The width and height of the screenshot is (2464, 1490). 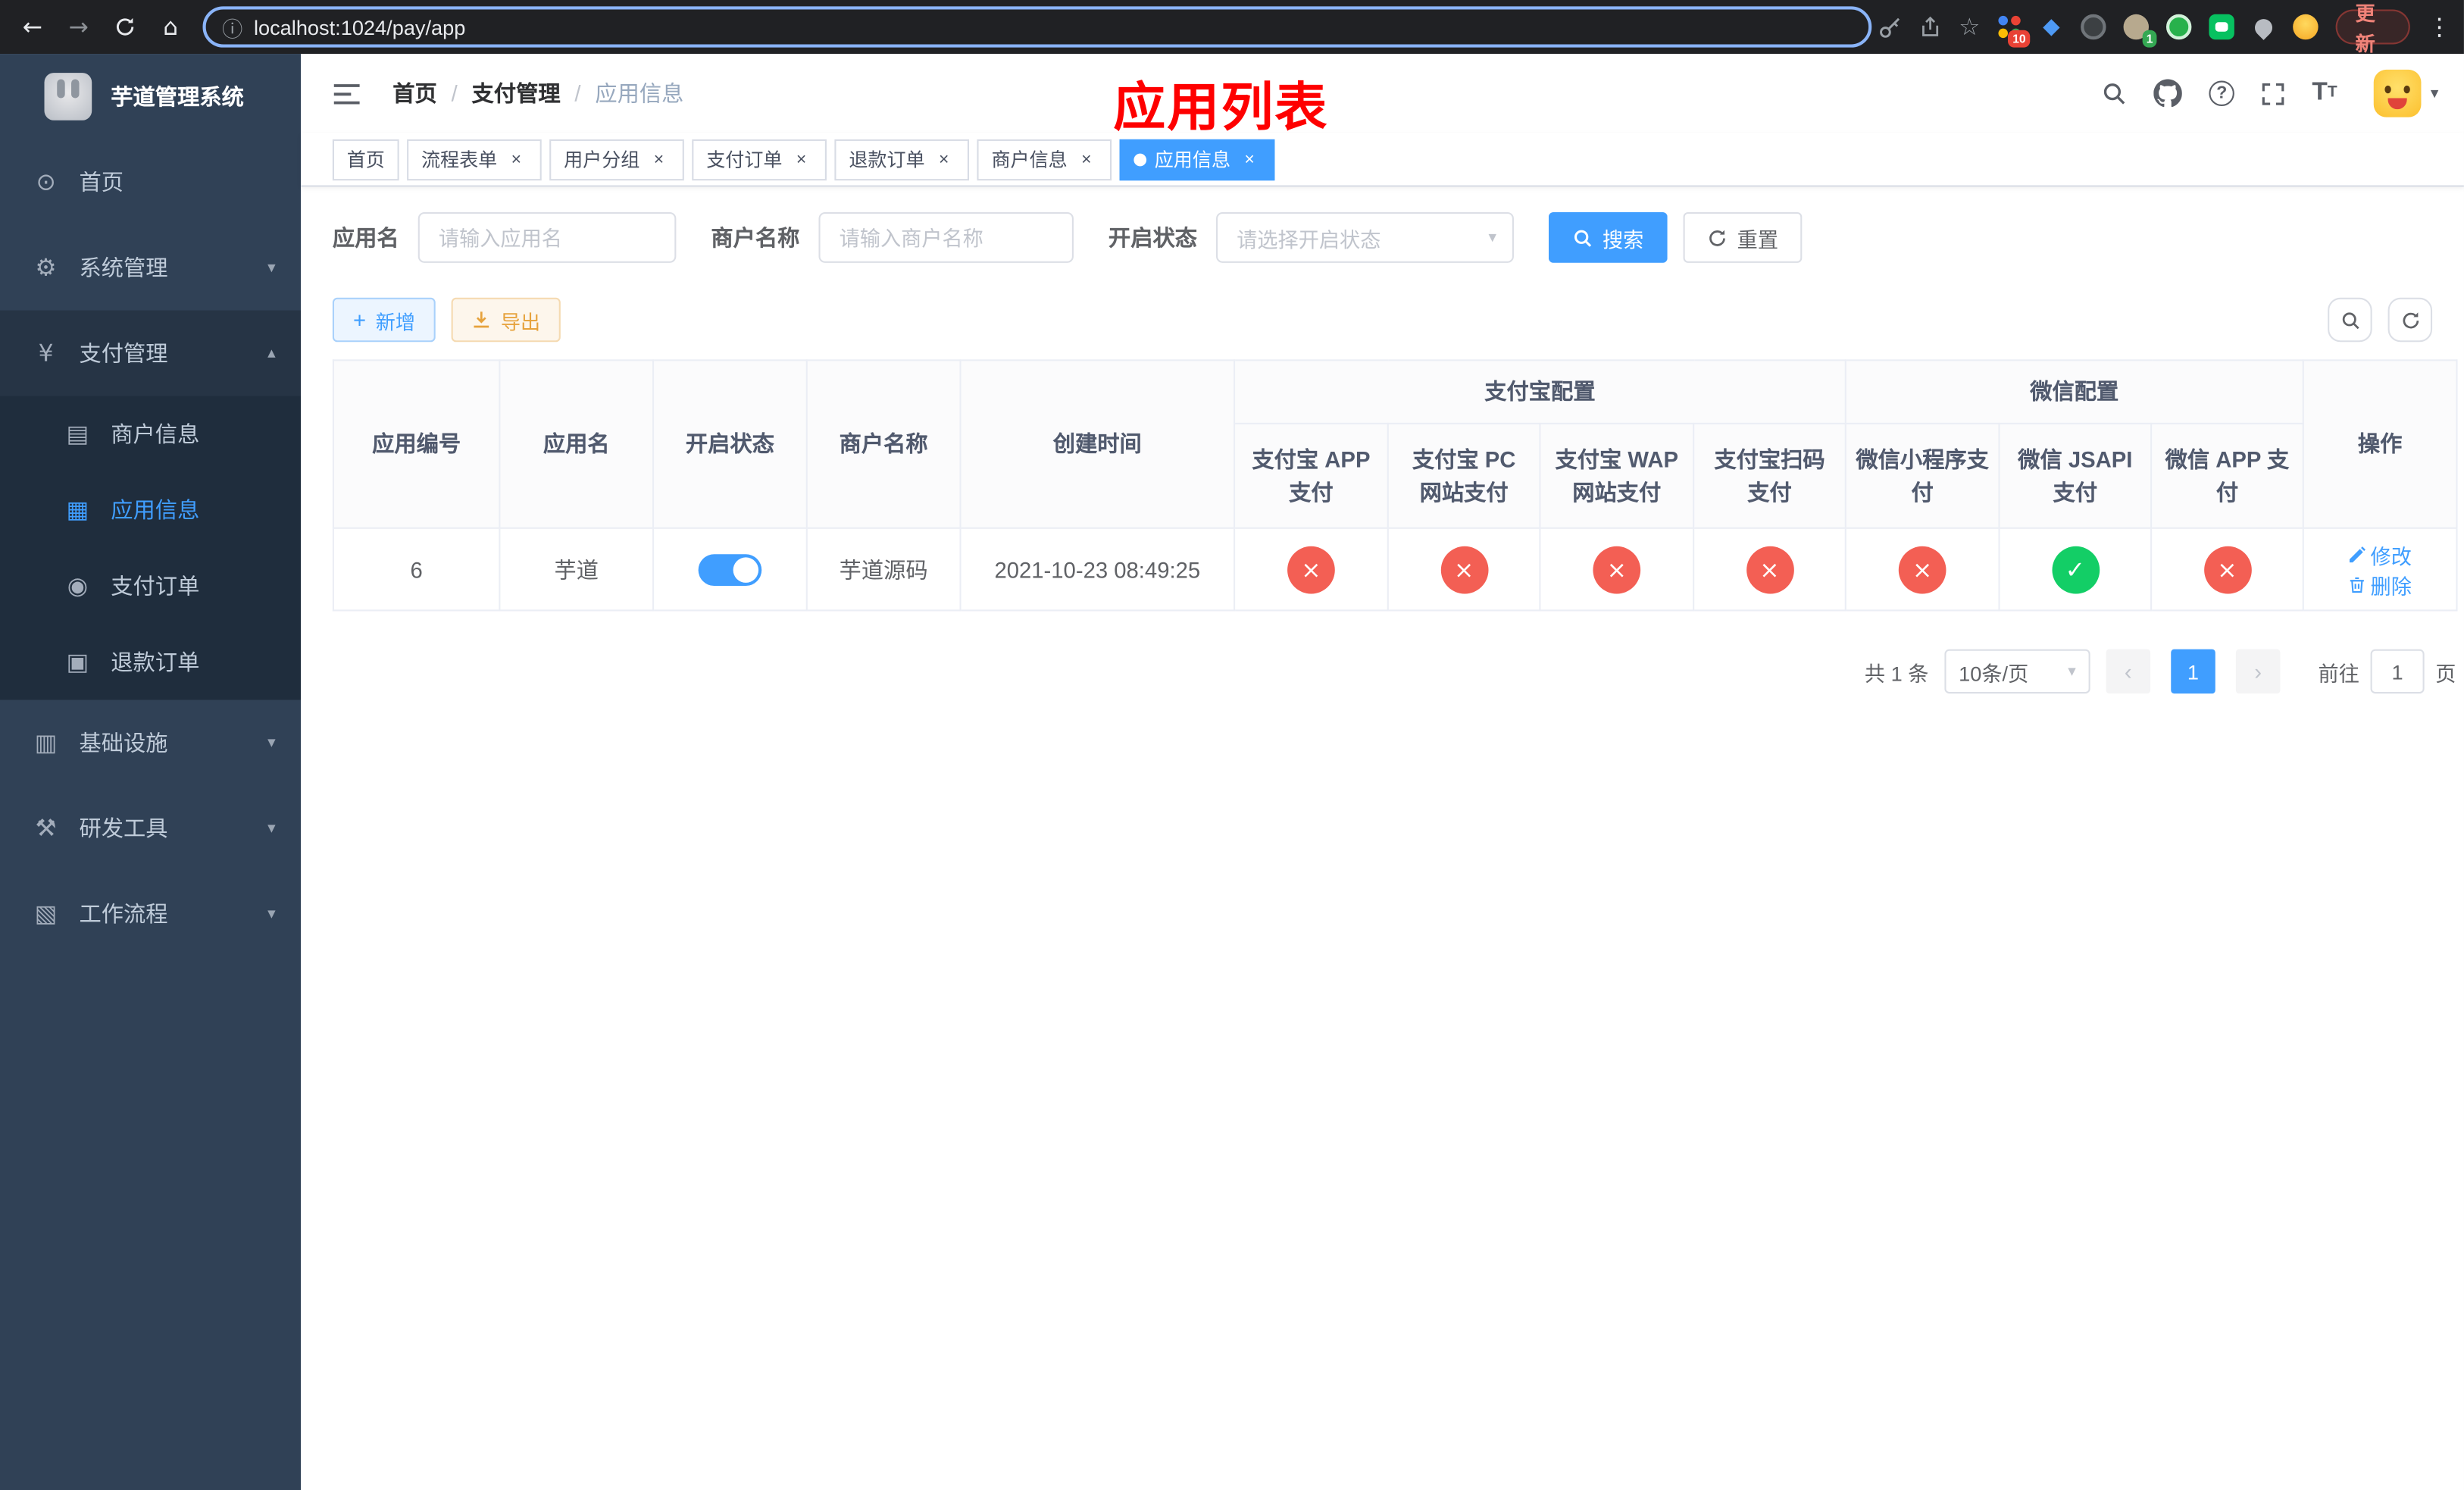 What do you see at coordinates (151, 353) in the screenshot?
I see `sidebar-item-payment: ¥ 支付管理 ▴` at bounding box center [151, 353].